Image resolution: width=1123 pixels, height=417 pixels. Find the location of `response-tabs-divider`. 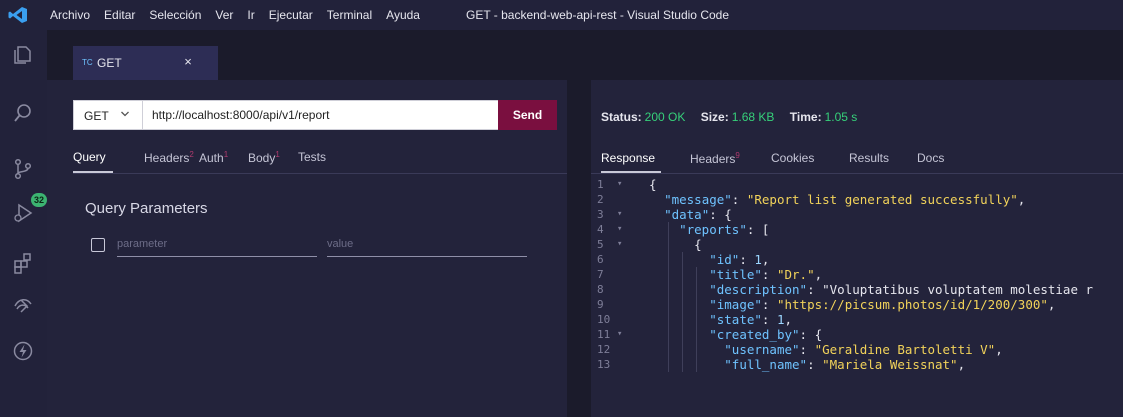

response-tabs-divider is located at coordinates (857, 173).